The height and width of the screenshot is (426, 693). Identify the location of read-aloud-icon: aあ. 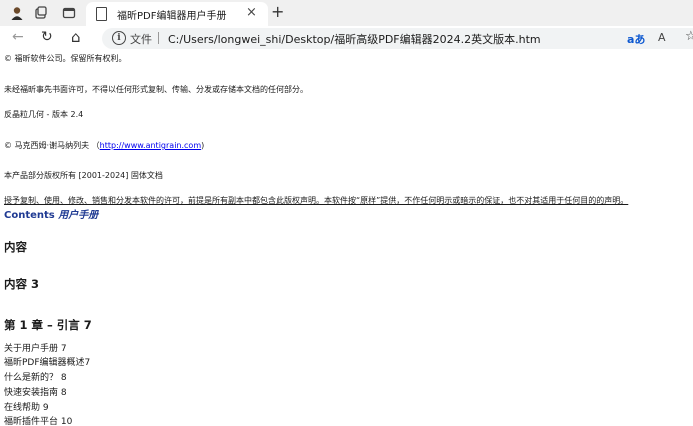
(636, 39).